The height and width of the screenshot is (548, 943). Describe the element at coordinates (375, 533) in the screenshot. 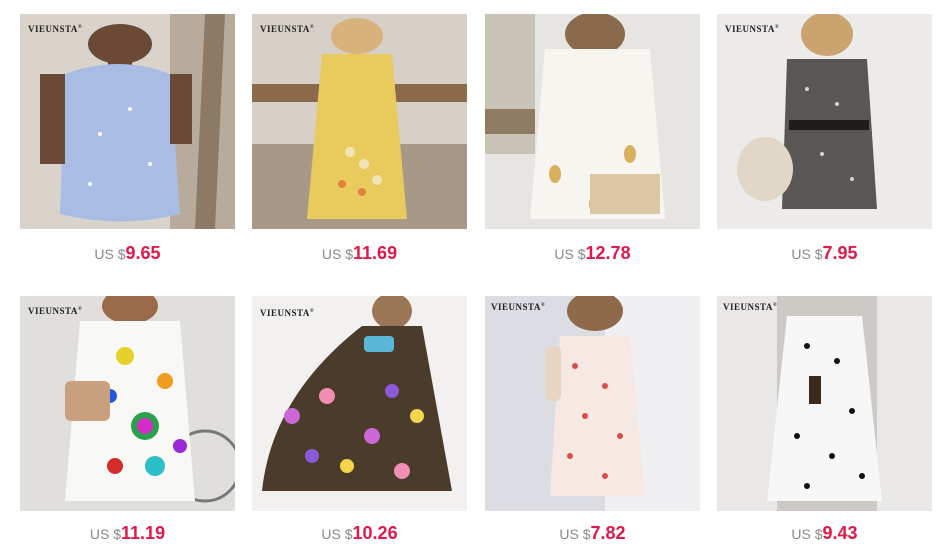

I see `price-amount: 10.26` at that location.